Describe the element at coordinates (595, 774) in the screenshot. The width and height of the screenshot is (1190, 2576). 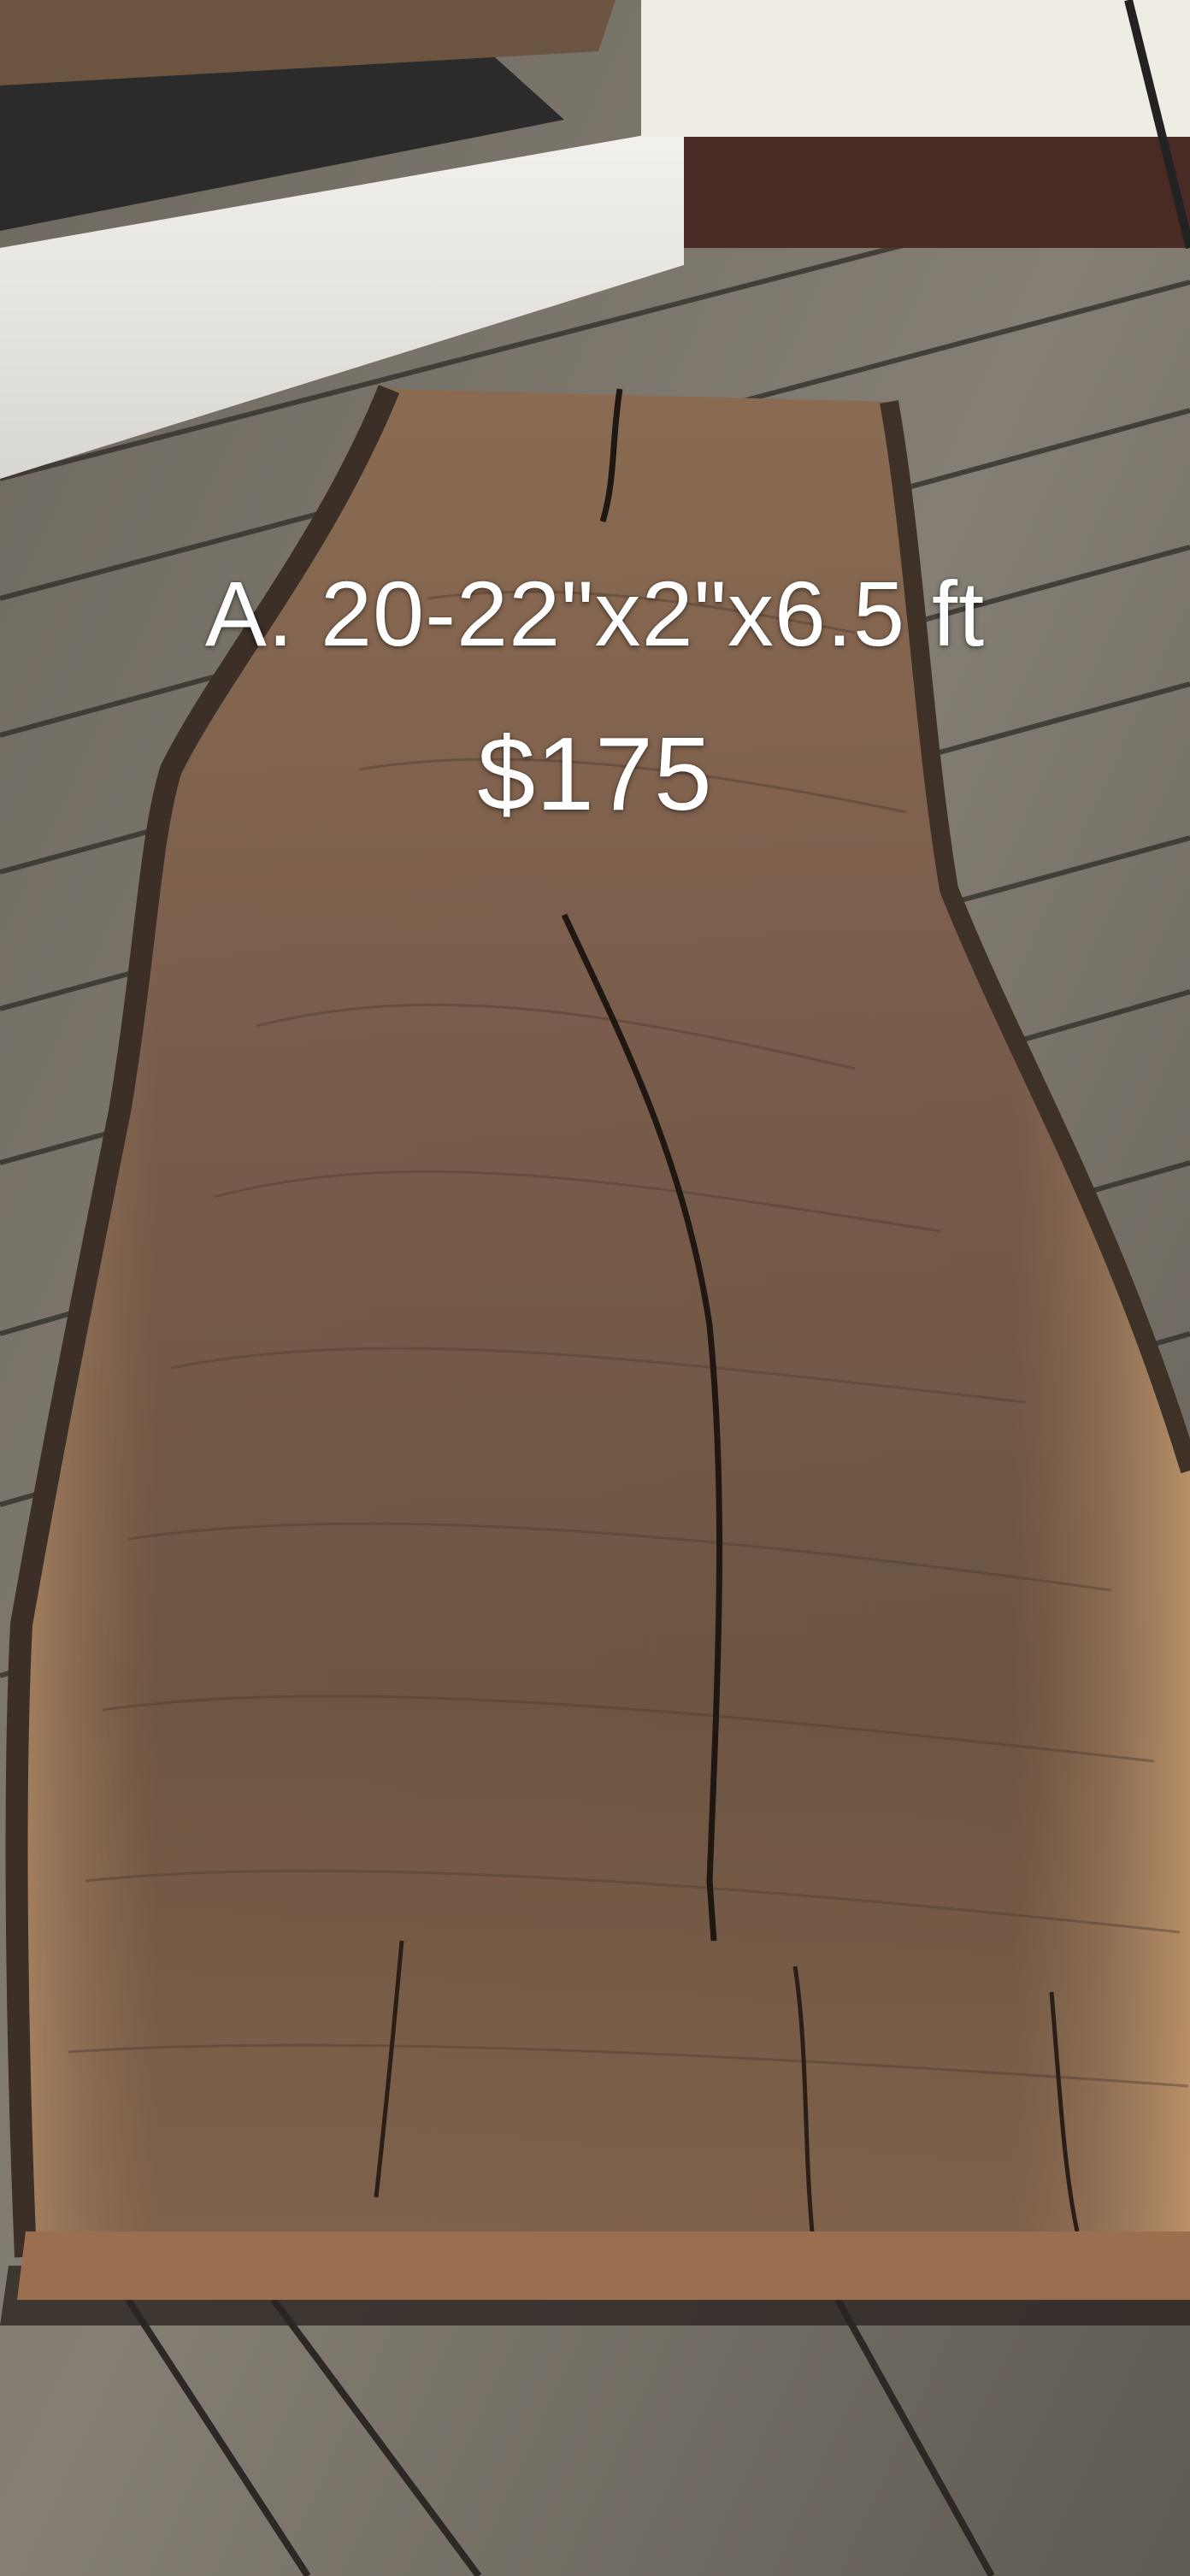
I see `caption-price: $175` at that location.